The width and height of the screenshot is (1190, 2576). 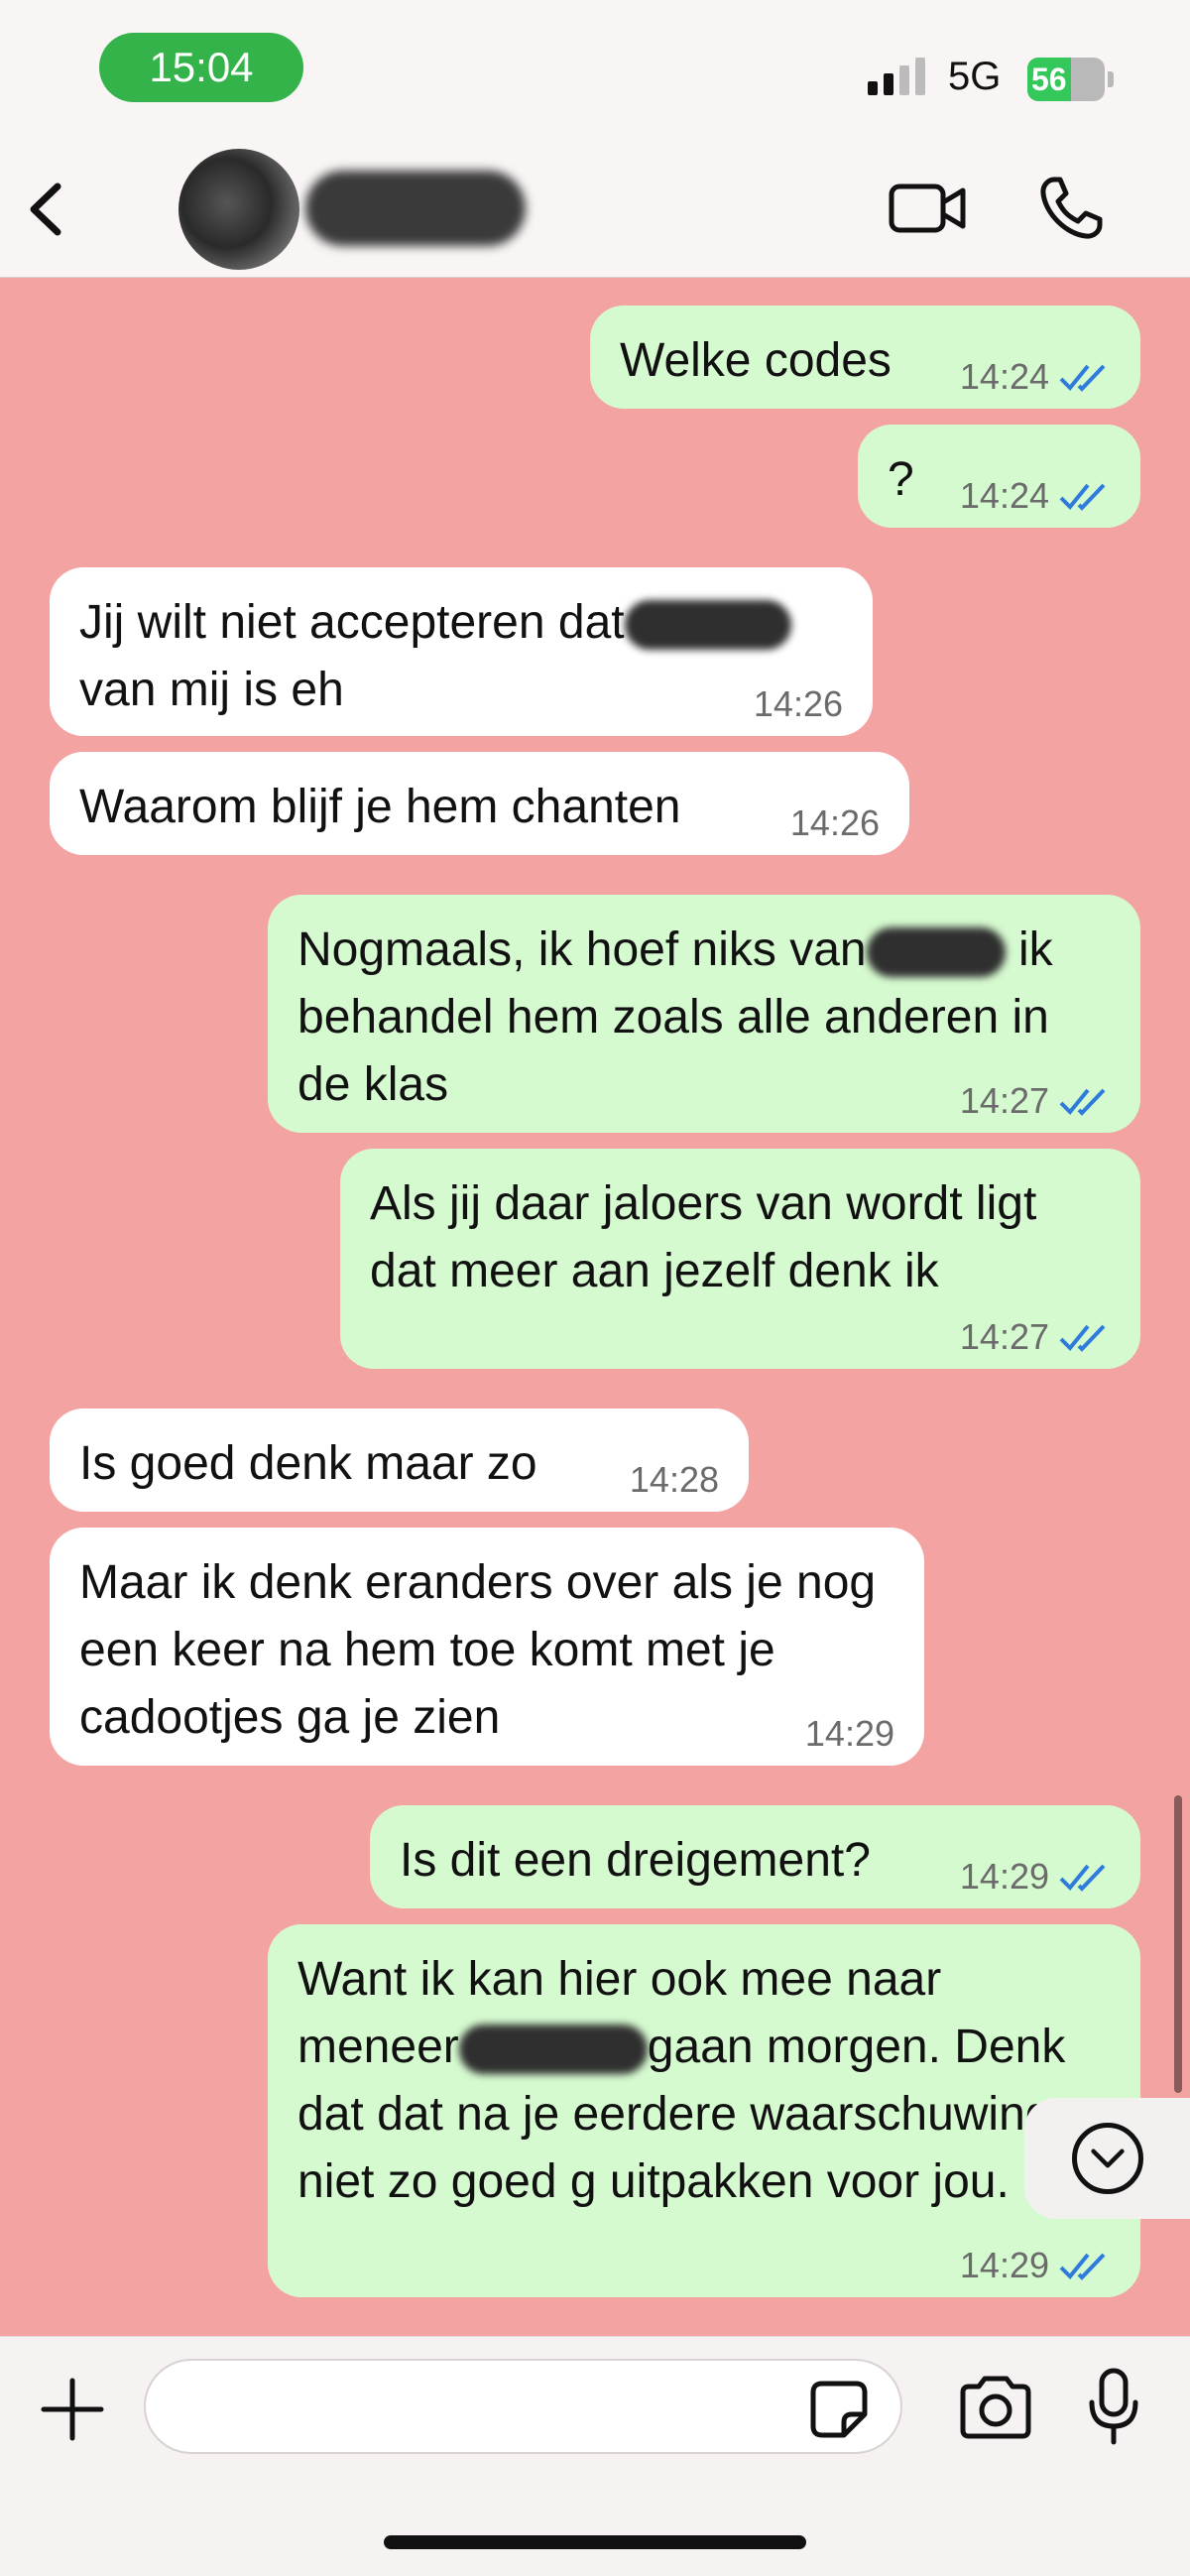 What do you see at coordinates (380, 807) in the screenshot?
I see `message-text: Waarom blijf je hem chanten` at bounding box center [380, 807].